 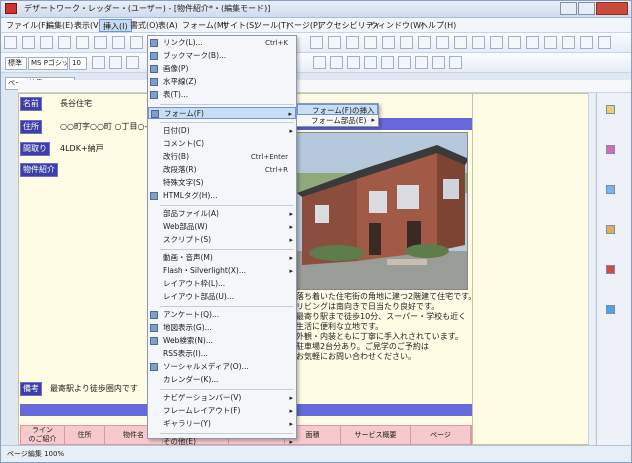 I want to click on close-icon, so click(x=612, y=8).